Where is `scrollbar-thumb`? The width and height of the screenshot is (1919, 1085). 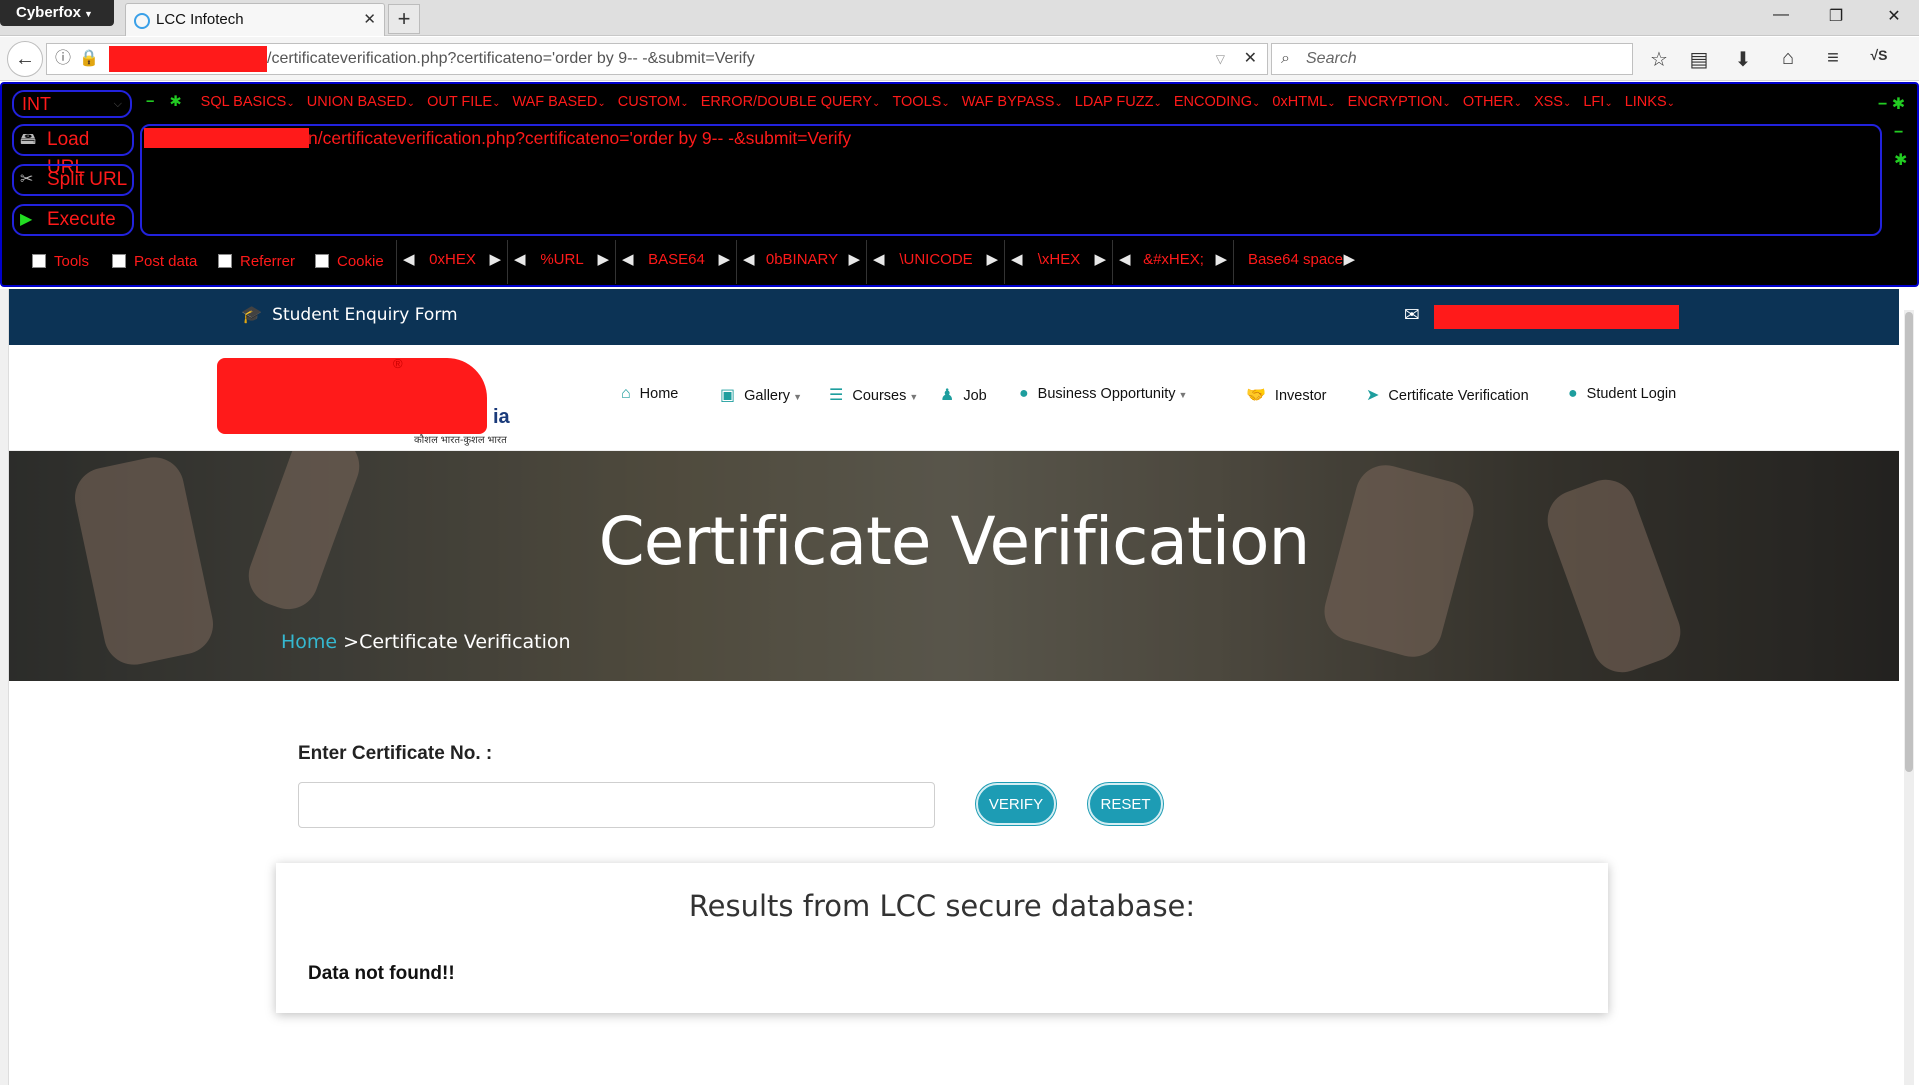
scrollbar-thumb is located at coordinates (1909, 542).